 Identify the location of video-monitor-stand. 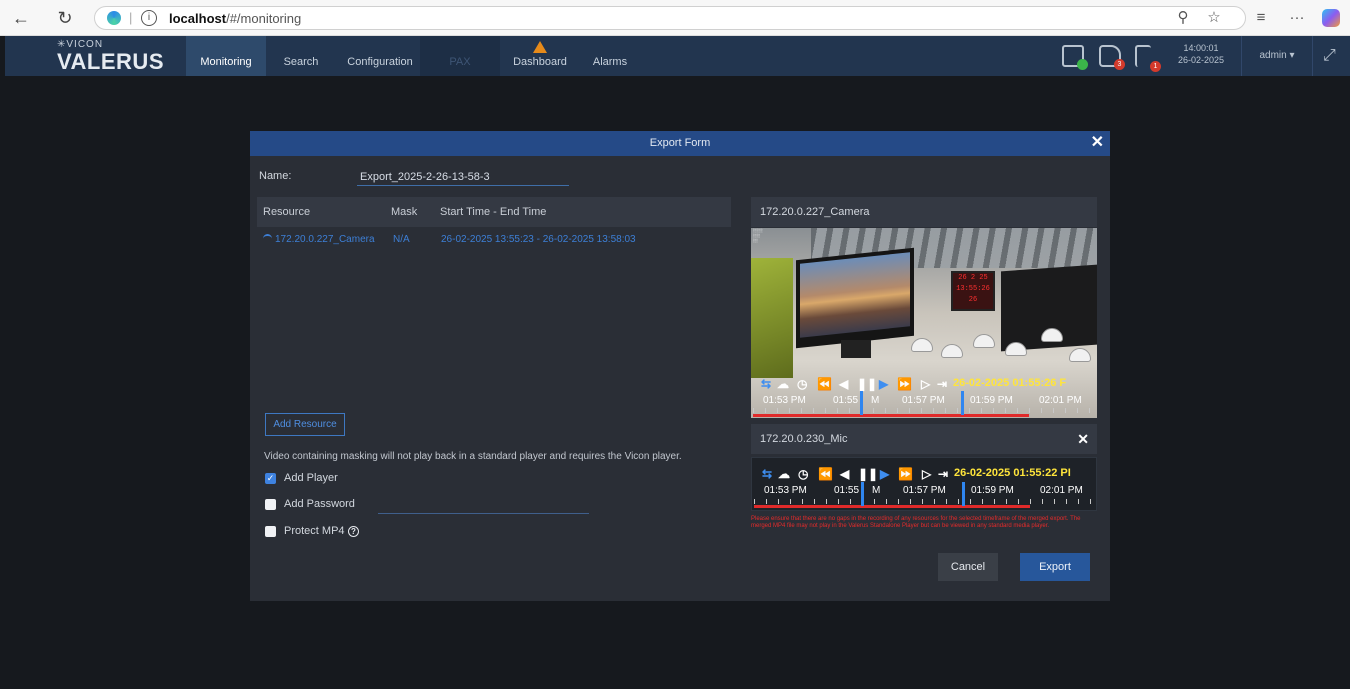
(856, 349).